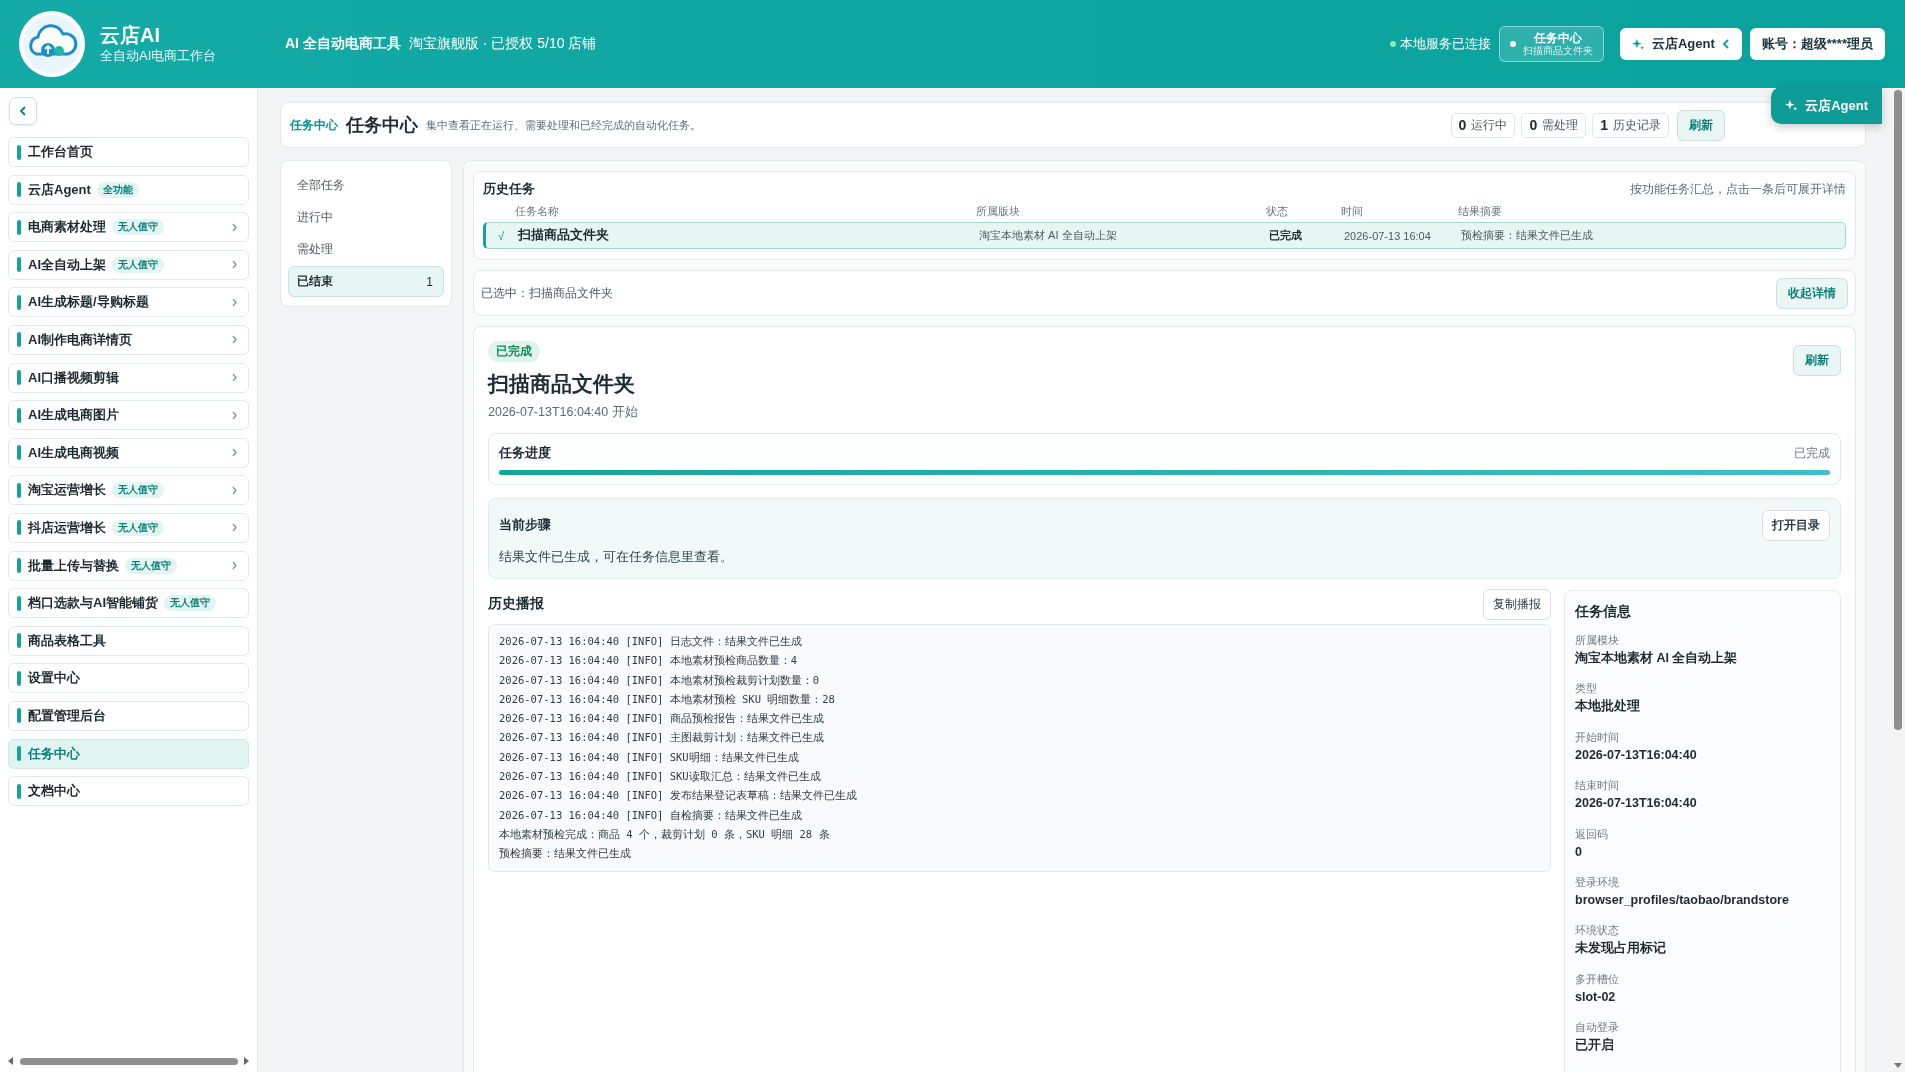 The height and width of the screenshot is (1072, 1905). What do you see at coordinates (1682, 900) in the screenshot?
I see `field-value: browser_profiles/taobao/brandstore` at bounding box center [1682, 900].